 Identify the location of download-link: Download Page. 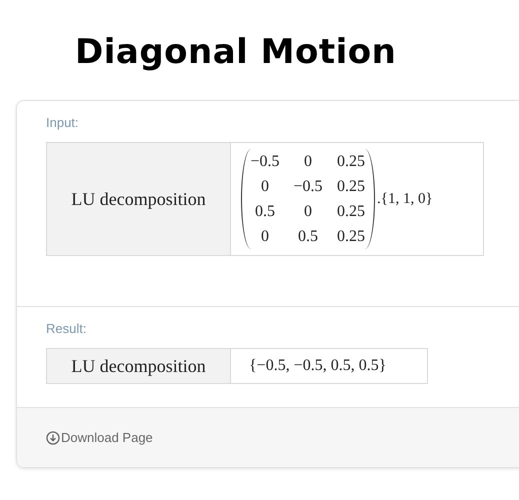
(99, 437).